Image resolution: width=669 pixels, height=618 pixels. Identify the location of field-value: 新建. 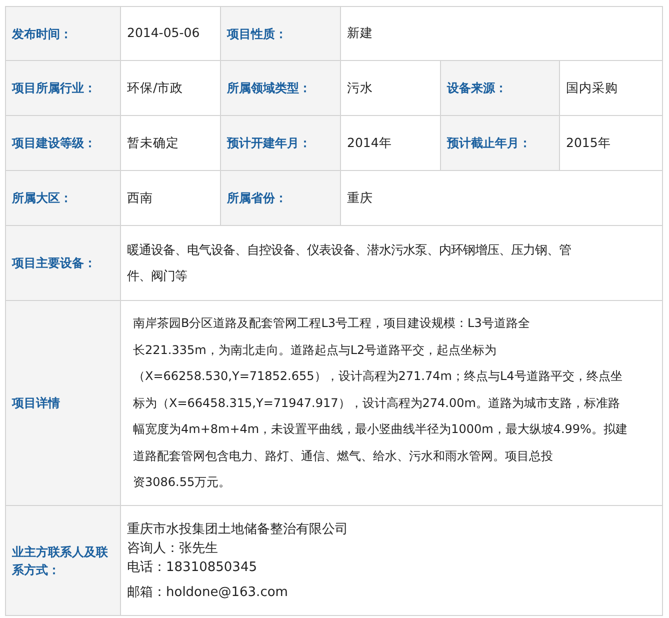
(501, 33).